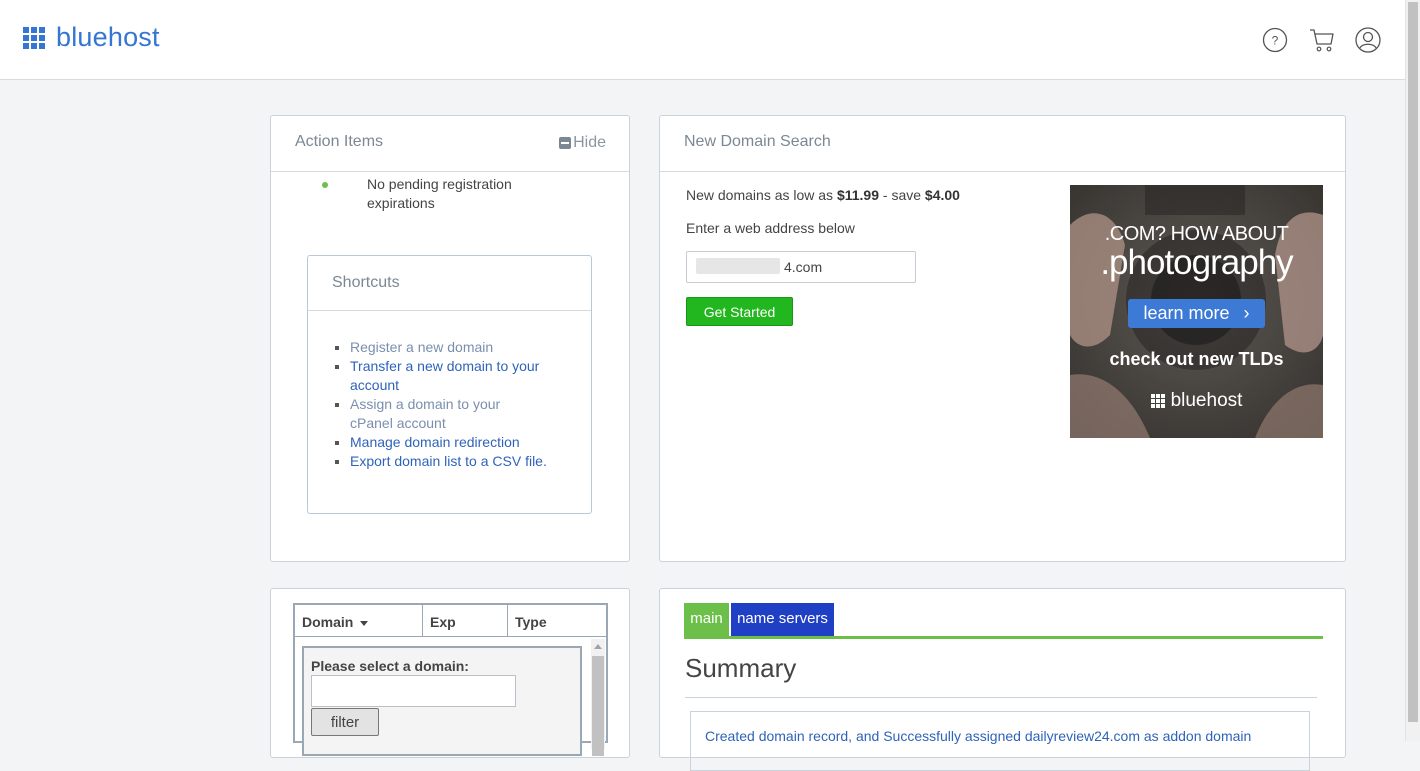  I want to click on shortcut-item: Export domain list to a CSV file., so click(465, 461).